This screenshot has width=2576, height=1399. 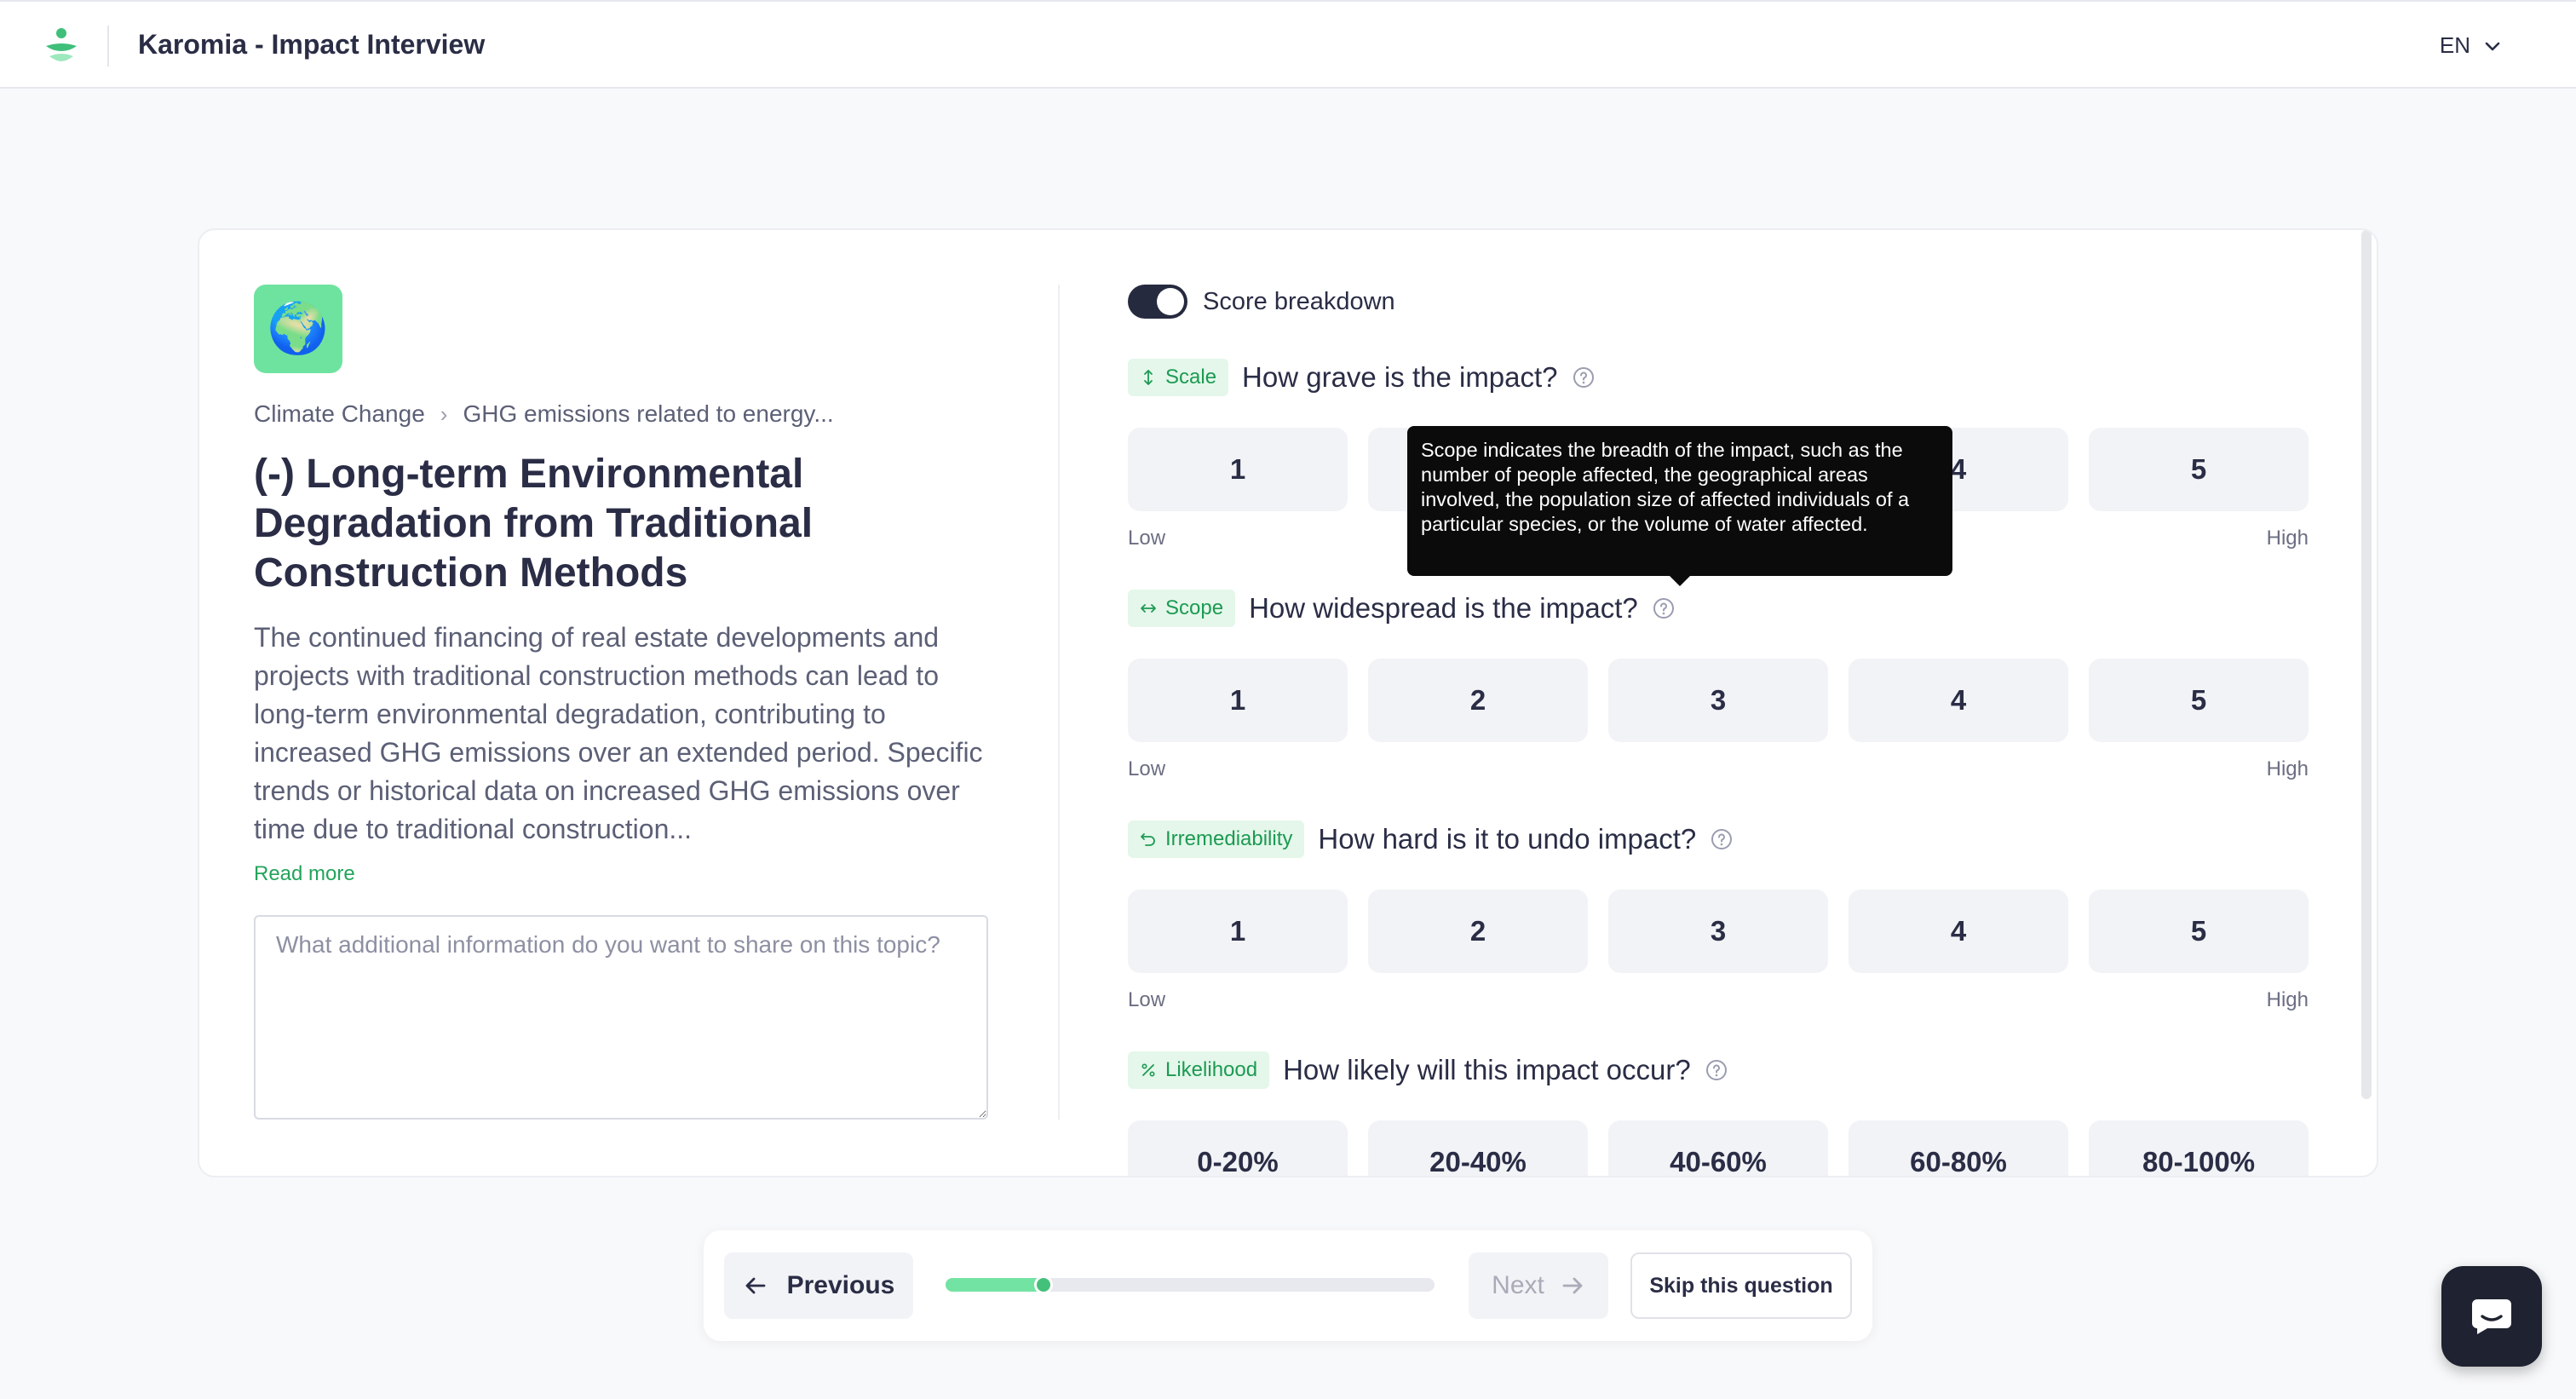 What do you see at coordinates (1148, 839) in the screenshot?
I see `undo-icon` at bounding box center [1148, 839].